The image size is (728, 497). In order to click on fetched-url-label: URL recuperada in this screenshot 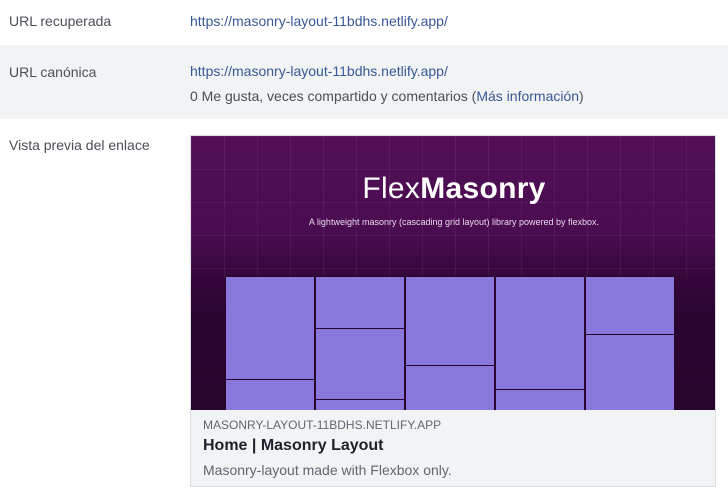, I will do `click(60, 21)`.